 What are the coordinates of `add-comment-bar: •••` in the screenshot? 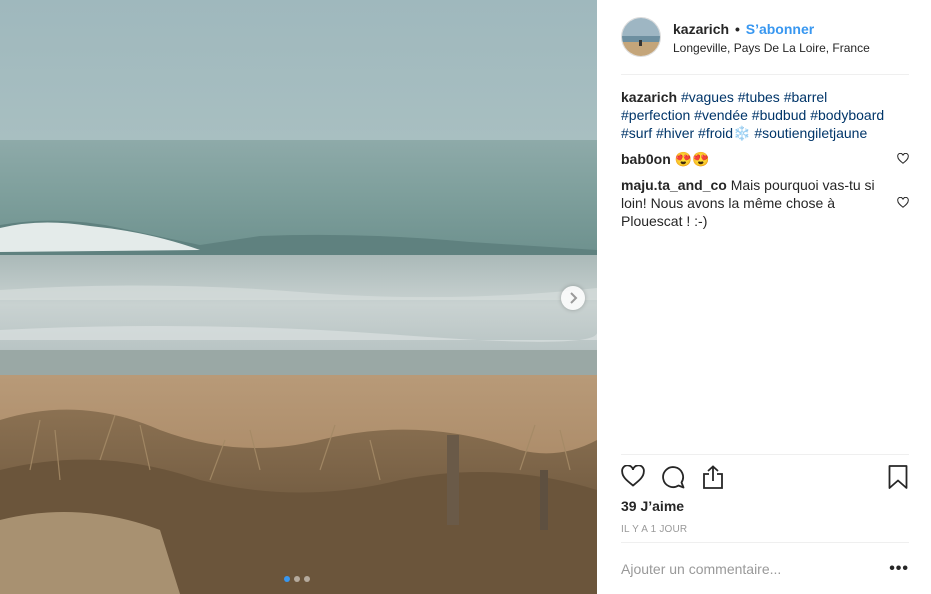 It's located at (765, 568).